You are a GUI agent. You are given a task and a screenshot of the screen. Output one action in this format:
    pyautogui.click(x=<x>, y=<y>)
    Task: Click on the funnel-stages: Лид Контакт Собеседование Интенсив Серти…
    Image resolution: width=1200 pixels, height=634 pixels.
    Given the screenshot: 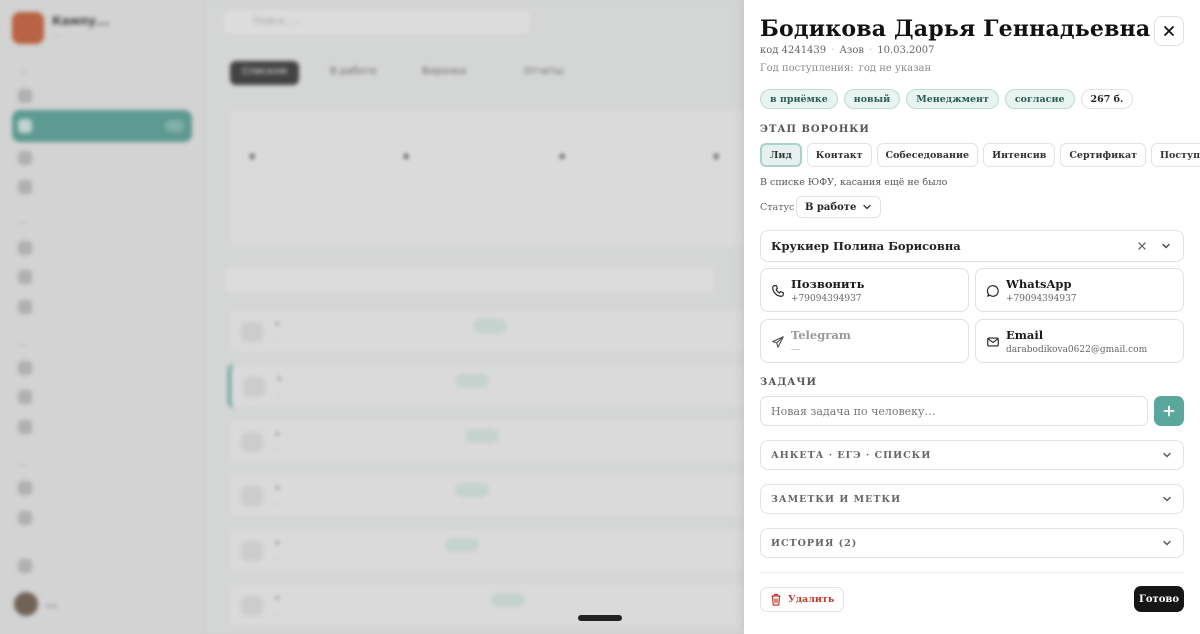 What is the action you would take?
    pyautogui.click(x=980, y=155)
    